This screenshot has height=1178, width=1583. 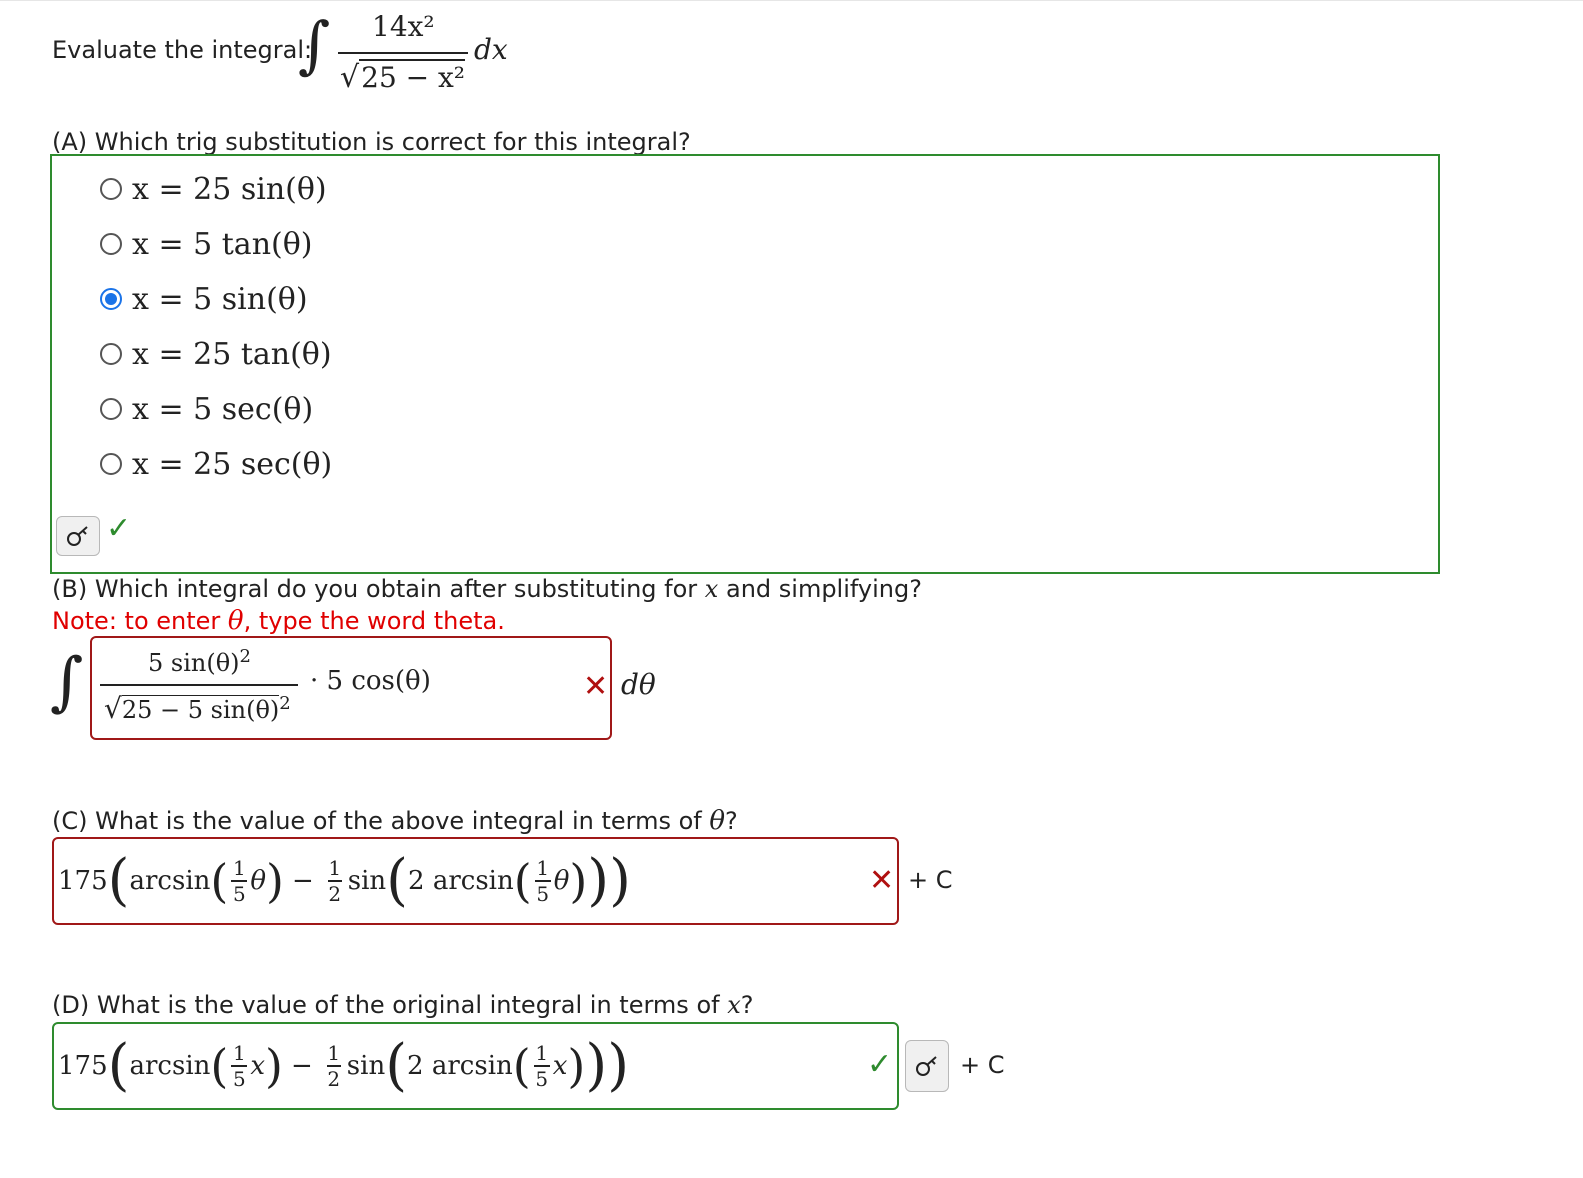 I want to click on question-variable: θ, so click(x=717, y=821).